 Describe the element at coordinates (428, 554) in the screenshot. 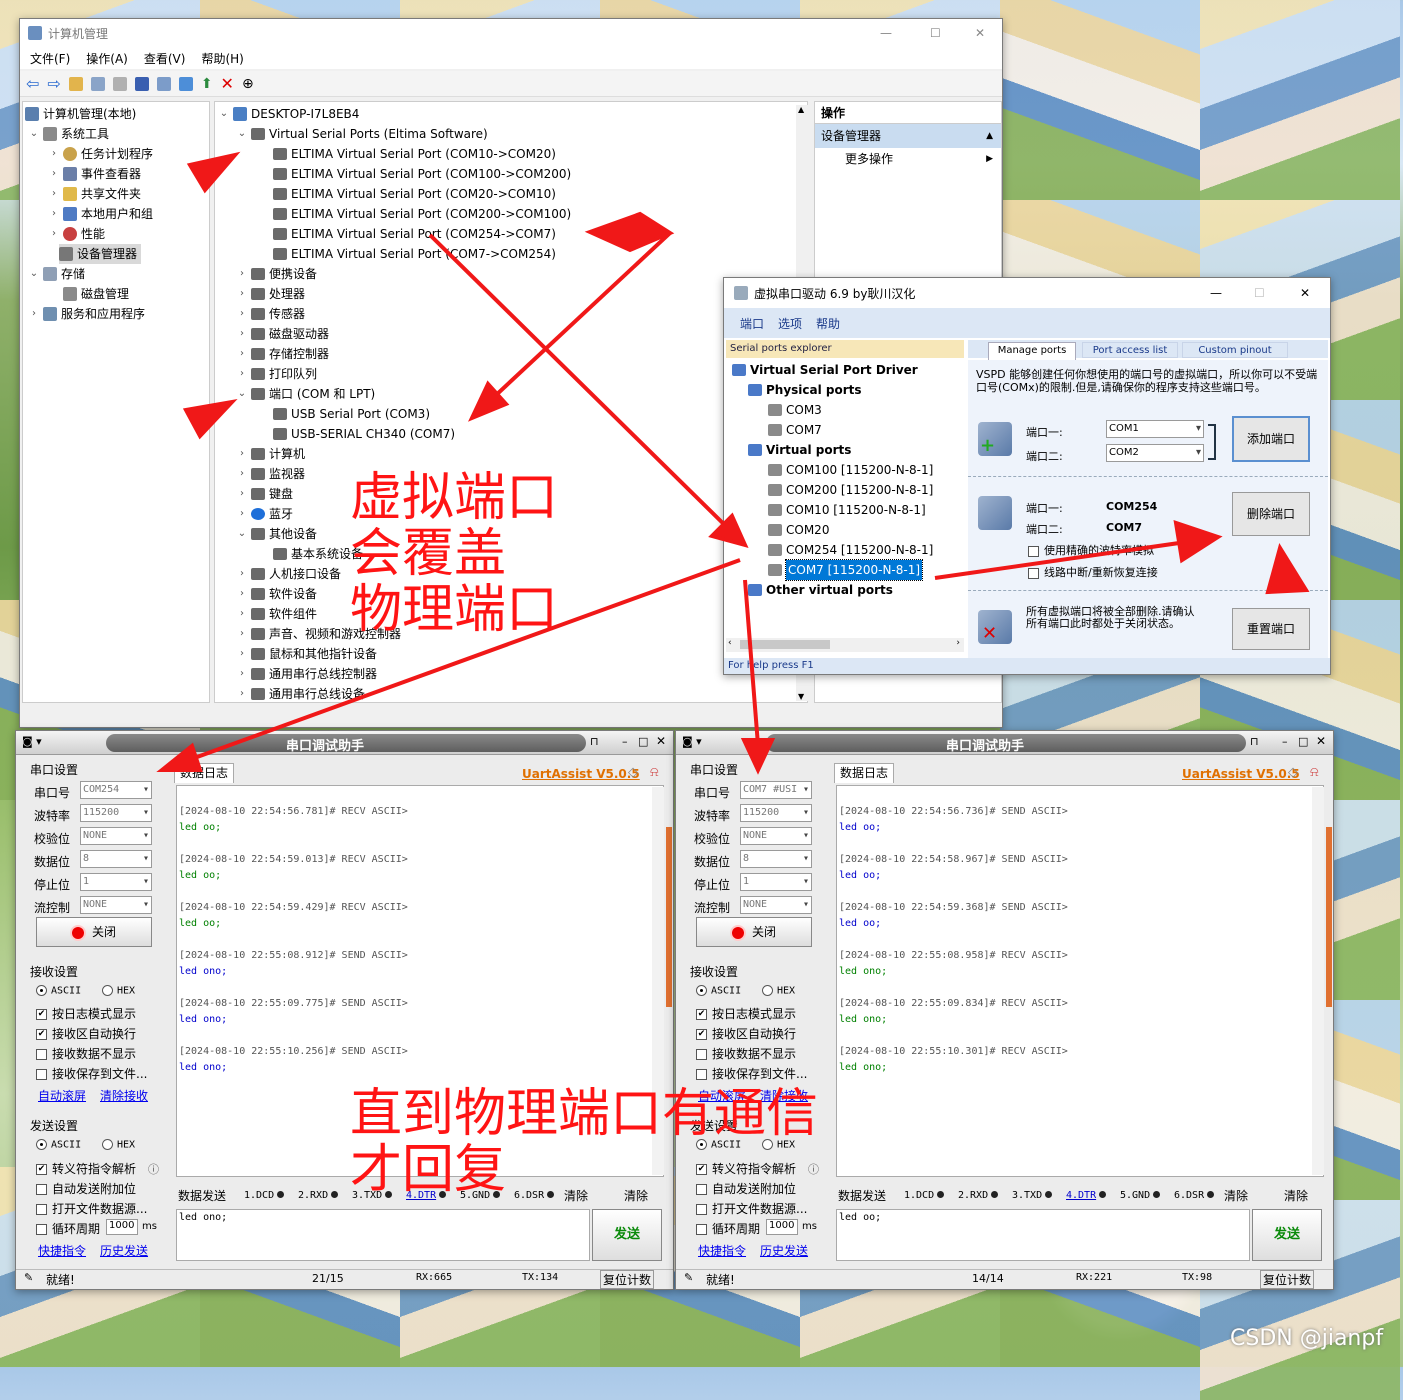

I see `annotation-text-1-line2: 会覆盖` at that location.